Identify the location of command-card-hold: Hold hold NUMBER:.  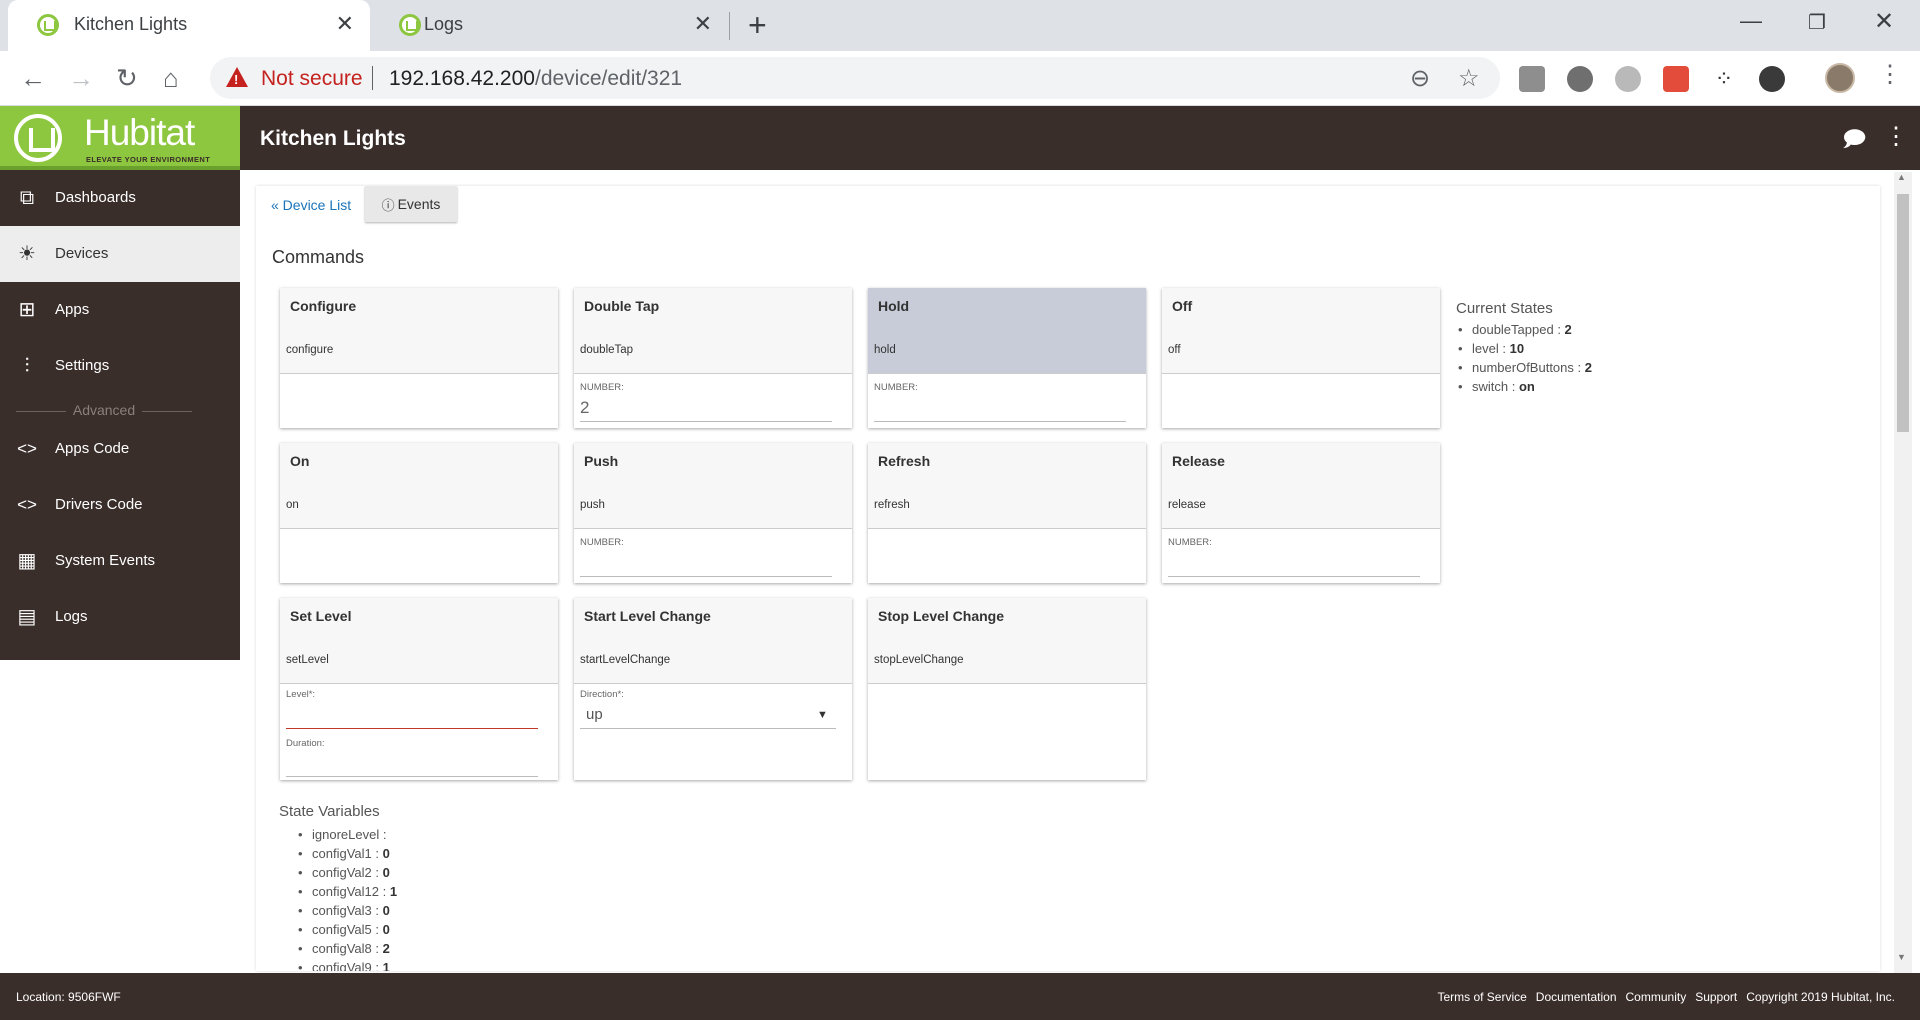
(1007, 358).